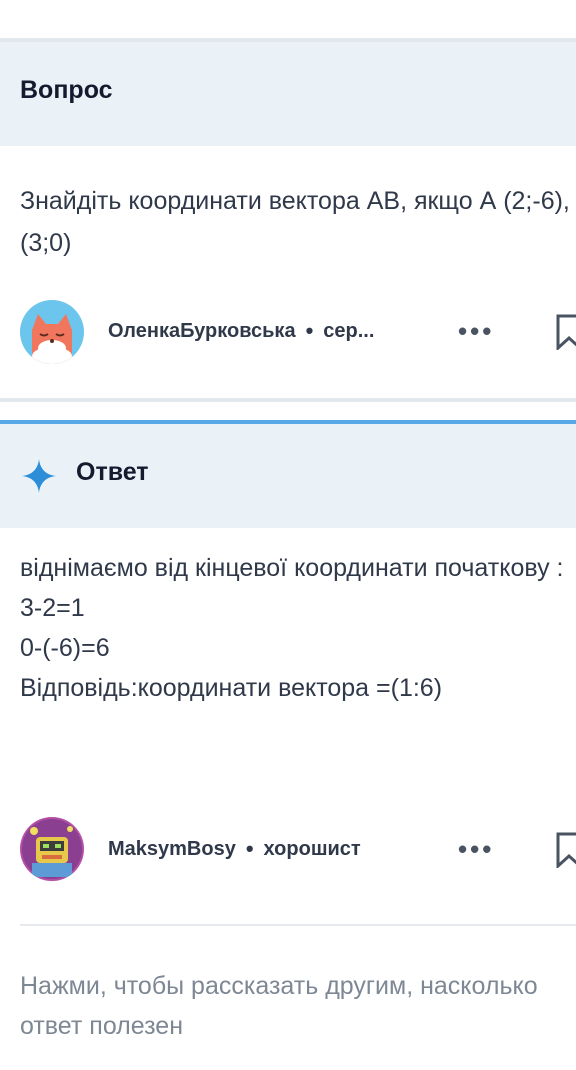  I want to click on answer-author-name: MaksymBosy, so click(172, 849).